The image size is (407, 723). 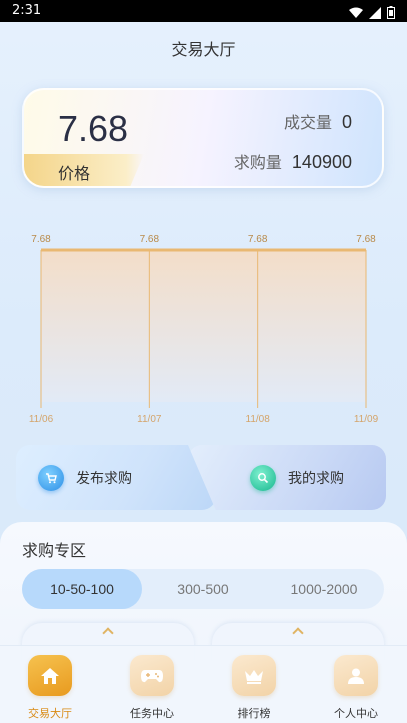 What do you see at coordinates (263, 477) in the screenshot?
I see `search-icon` at bounding box center [263, 477].